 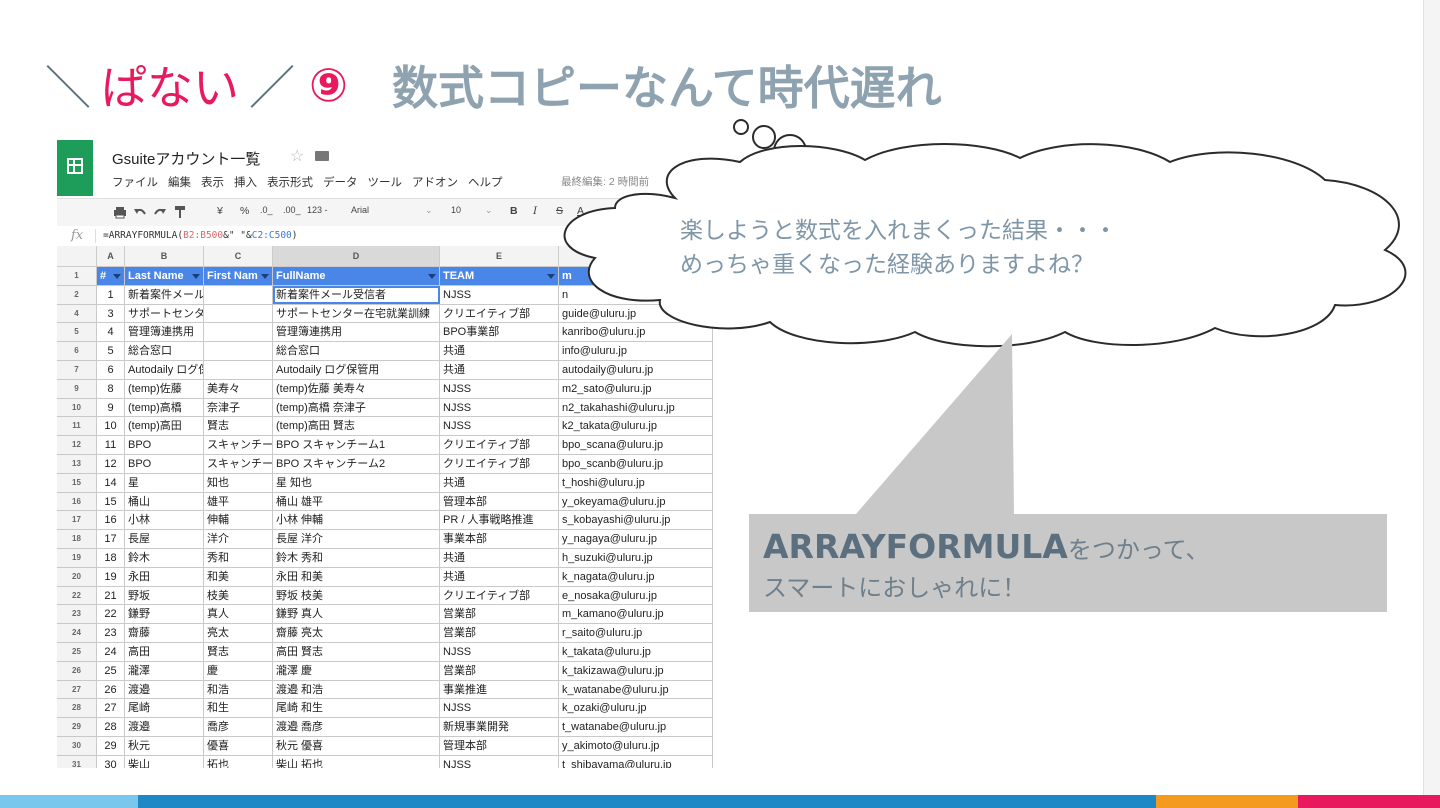 I want to click on cell-num: 26, so click(x=111, y=689).